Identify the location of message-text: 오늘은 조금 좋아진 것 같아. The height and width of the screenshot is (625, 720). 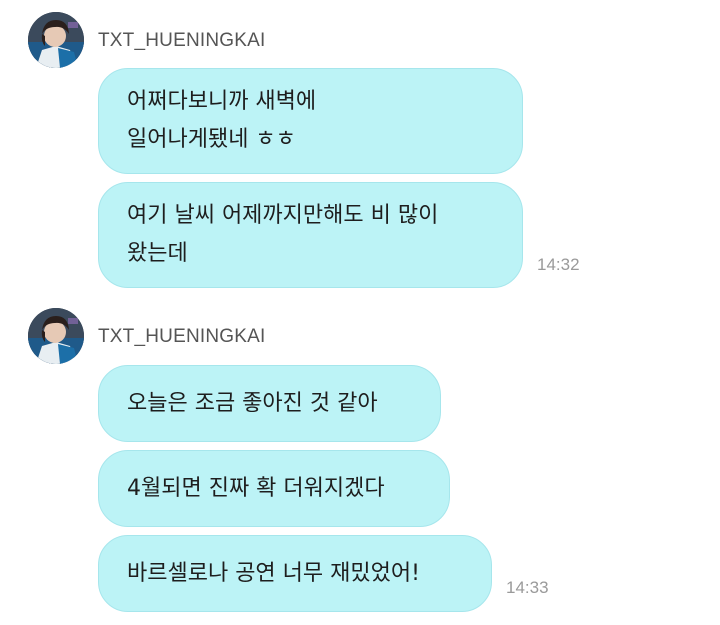
(252, 403).